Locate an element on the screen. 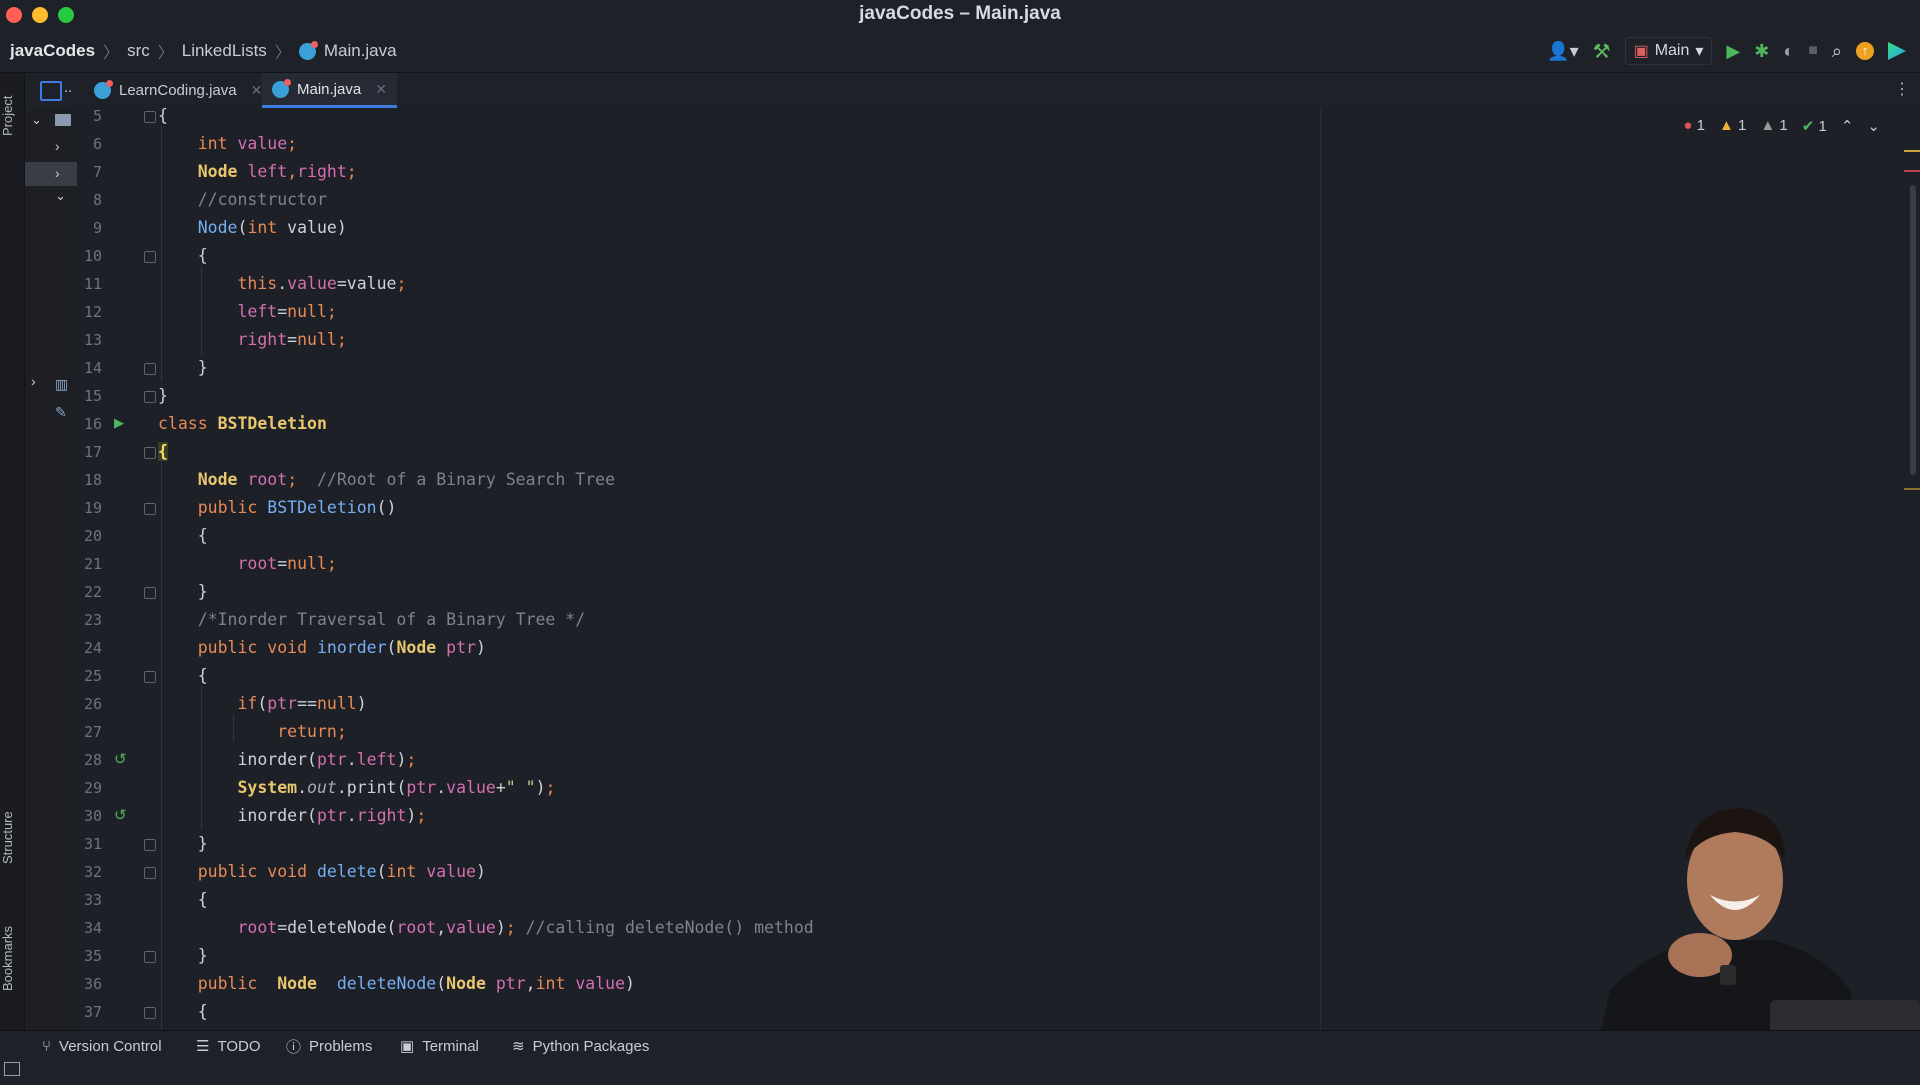  search-icon: ⌕ is located at coordinates (1837, 51).